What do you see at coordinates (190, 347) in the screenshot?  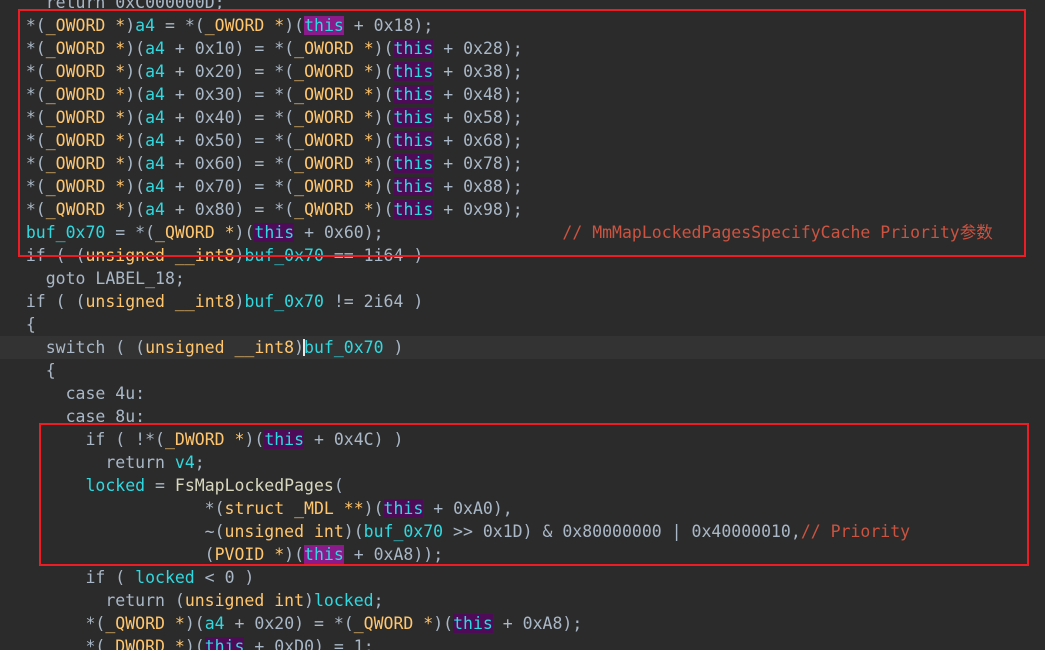 I see `token-kw: unsigned` at bounding box center [190, 347].